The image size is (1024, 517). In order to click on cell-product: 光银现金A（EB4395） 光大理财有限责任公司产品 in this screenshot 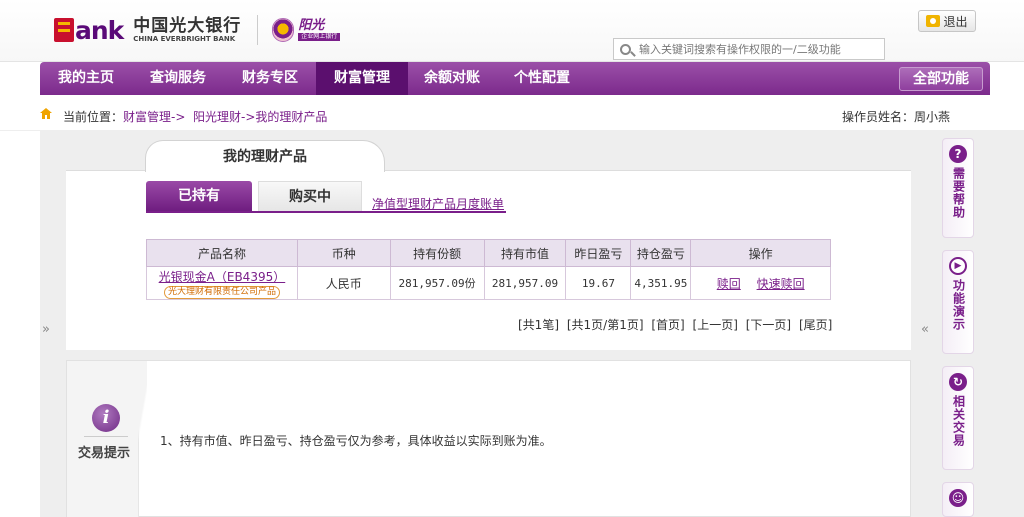, I will do `click(222, 283)`.